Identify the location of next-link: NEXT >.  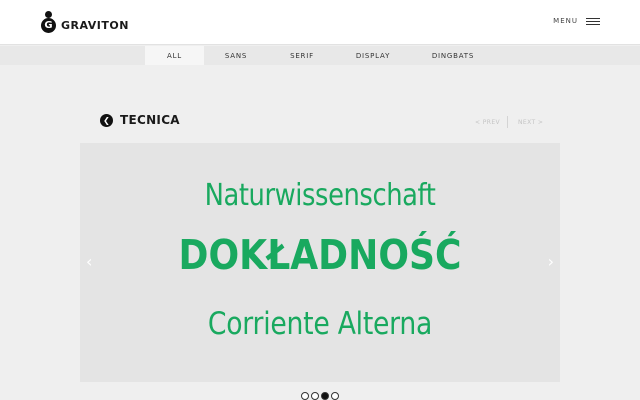
(530, 122).